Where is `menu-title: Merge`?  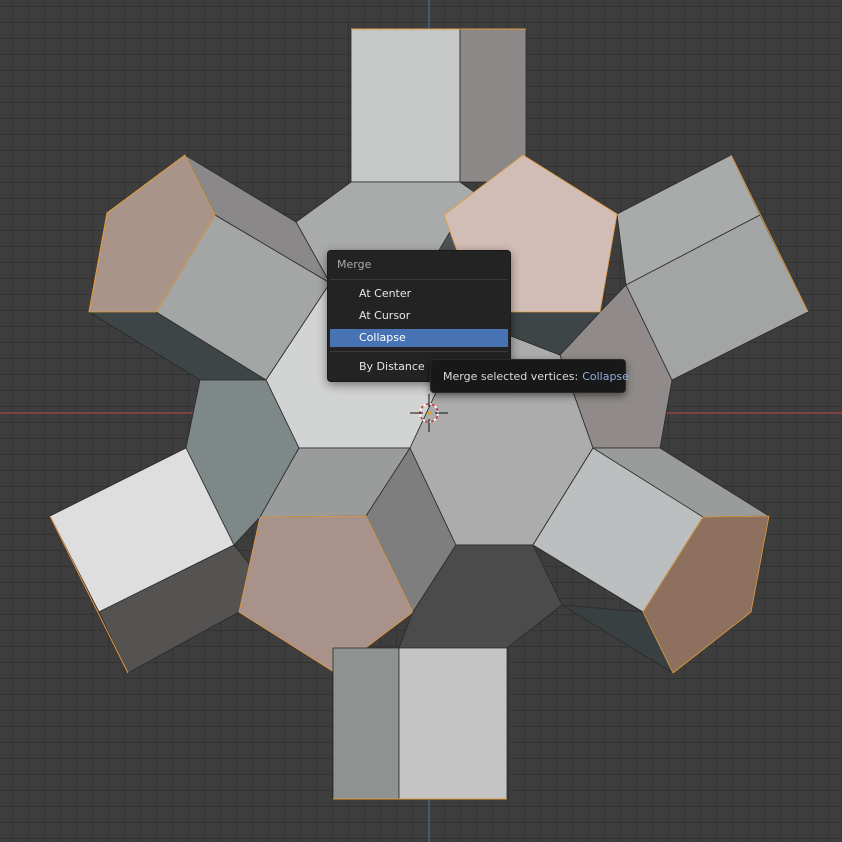 menu-title: Merge is located at coordinates (354, 264).